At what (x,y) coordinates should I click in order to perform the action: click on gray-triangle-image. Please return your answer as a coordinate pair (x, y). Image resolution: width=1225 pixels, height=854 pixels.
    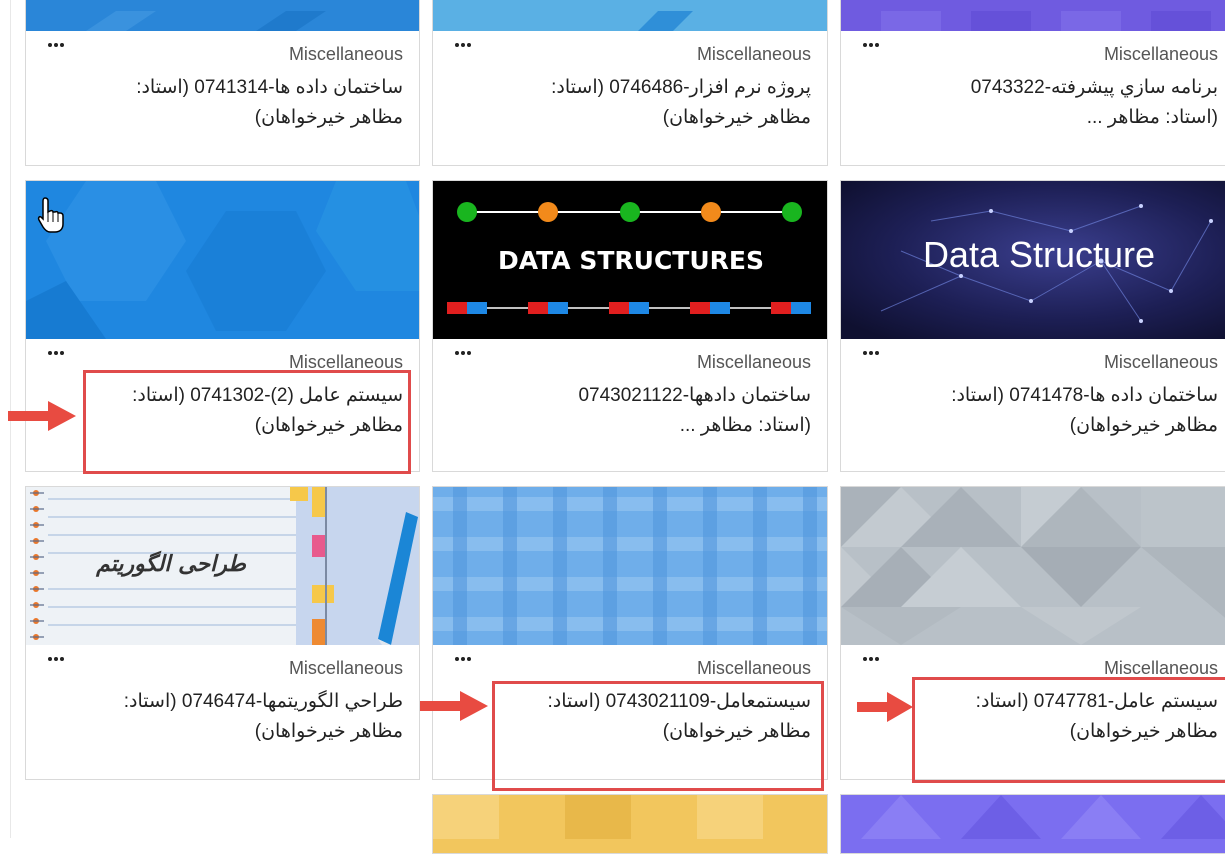
    Looking at the image, I should click on (1033, 566).